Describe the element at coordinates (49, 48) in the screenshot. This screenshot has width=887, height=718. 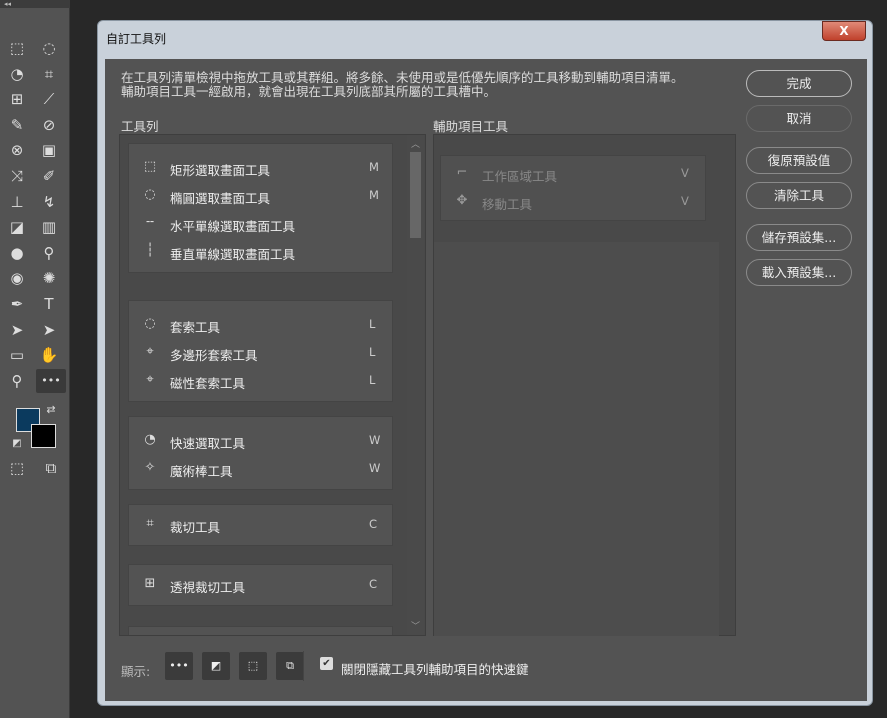
I see `lasso-tool-icon: ◌` at that location.